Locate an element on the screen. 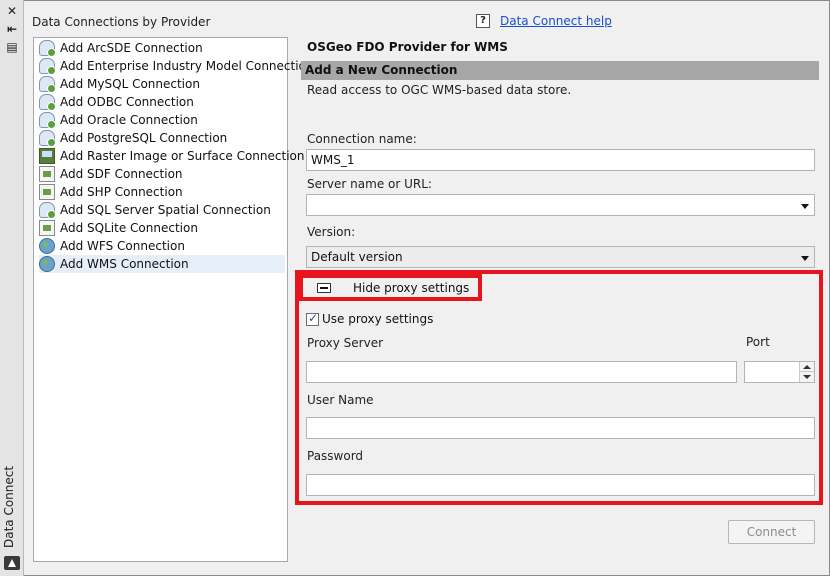 The width and height of the screenshot is (830, 576). password-input is located at coordinates (560, 485).